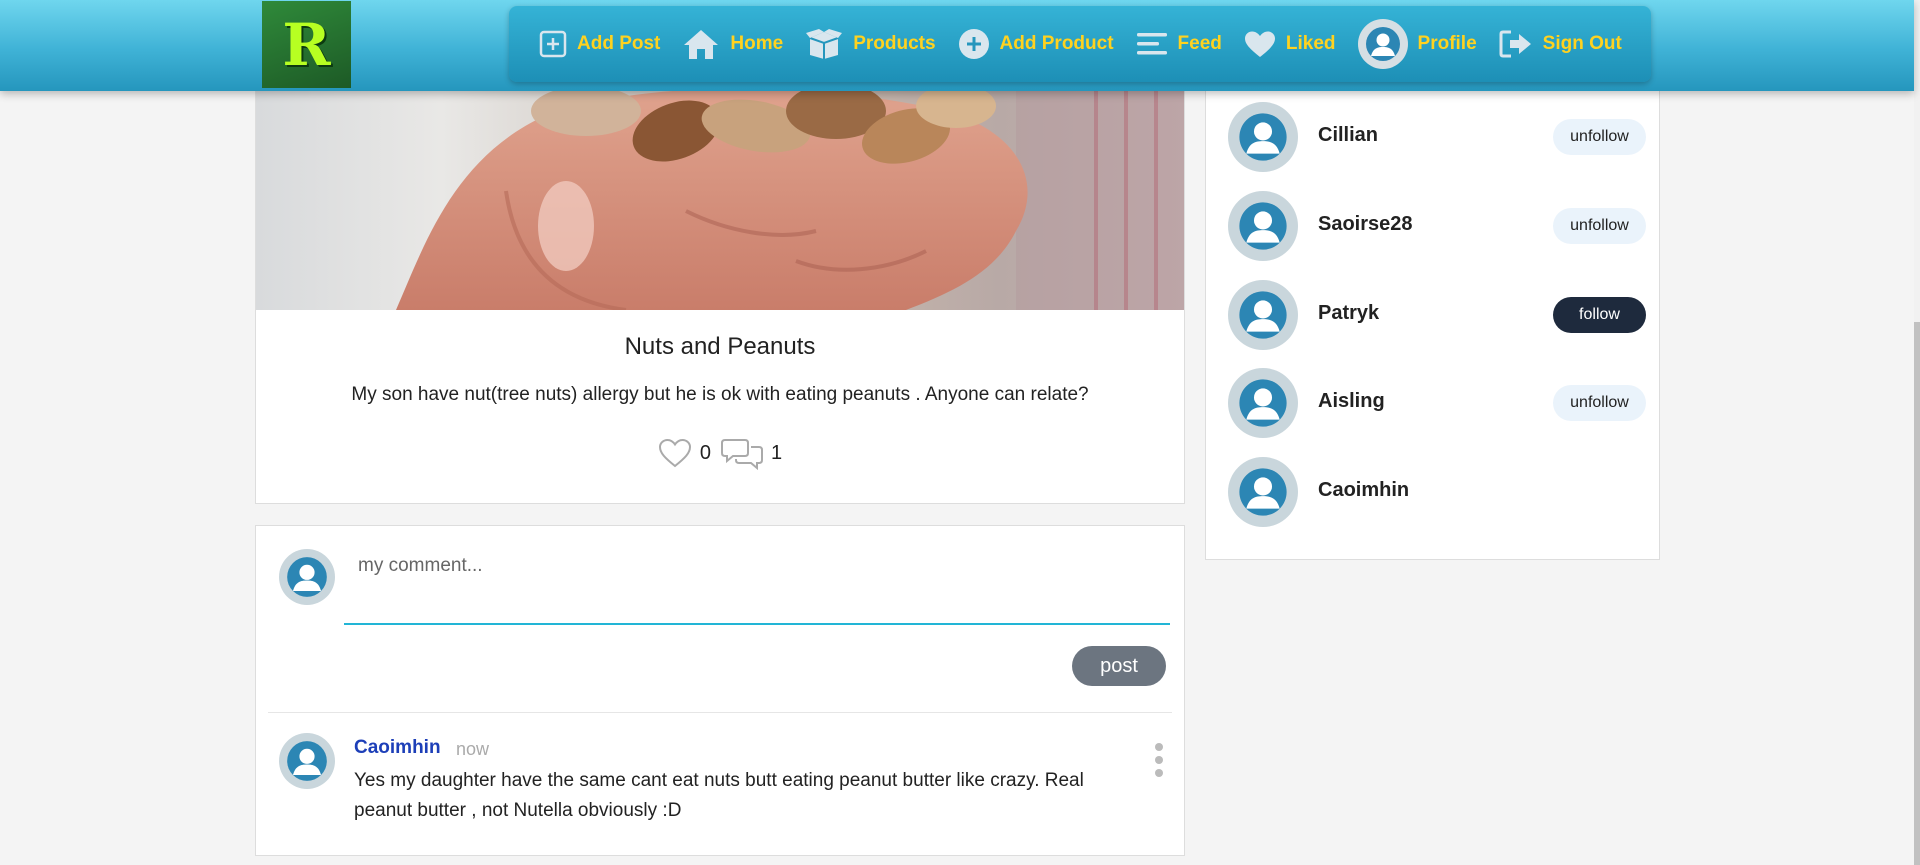 This screenshot has height=865, width=1920. Describe the element at coordinates (1437, 226) in the screenshot. I see `following-item: Saoirse28 unfollow` at that location.